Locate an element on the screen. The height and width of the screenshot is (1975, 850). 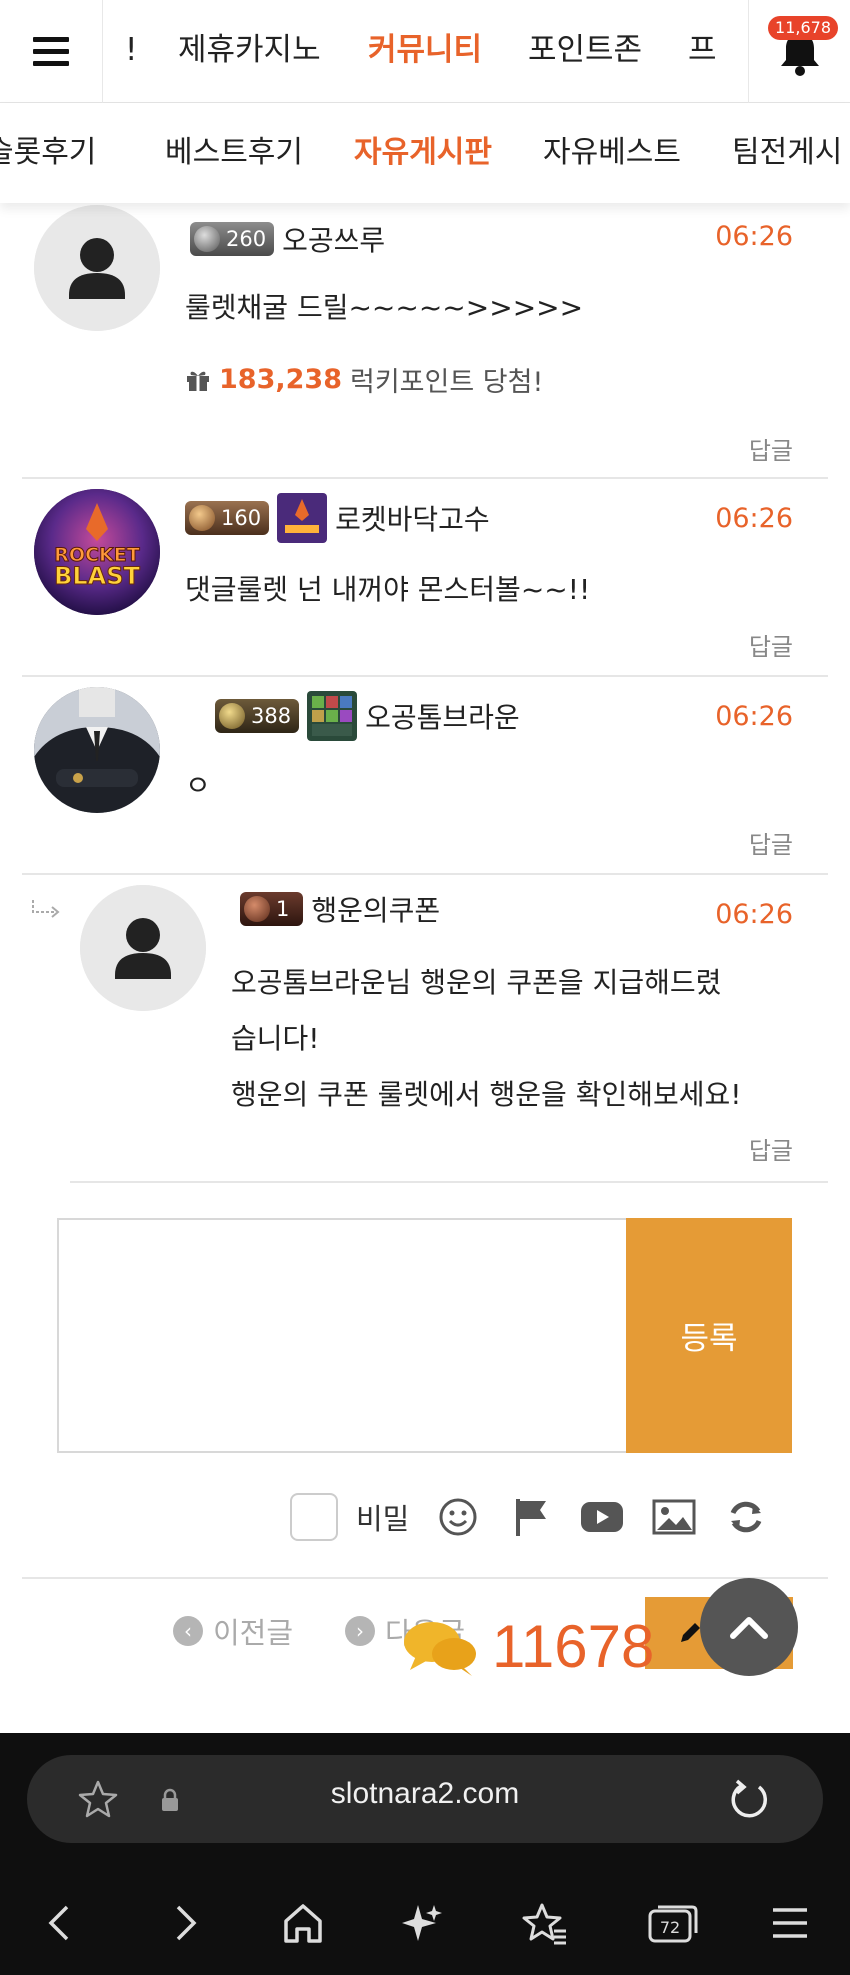
svg-text: BLAST is located at coordinates (97, 576).